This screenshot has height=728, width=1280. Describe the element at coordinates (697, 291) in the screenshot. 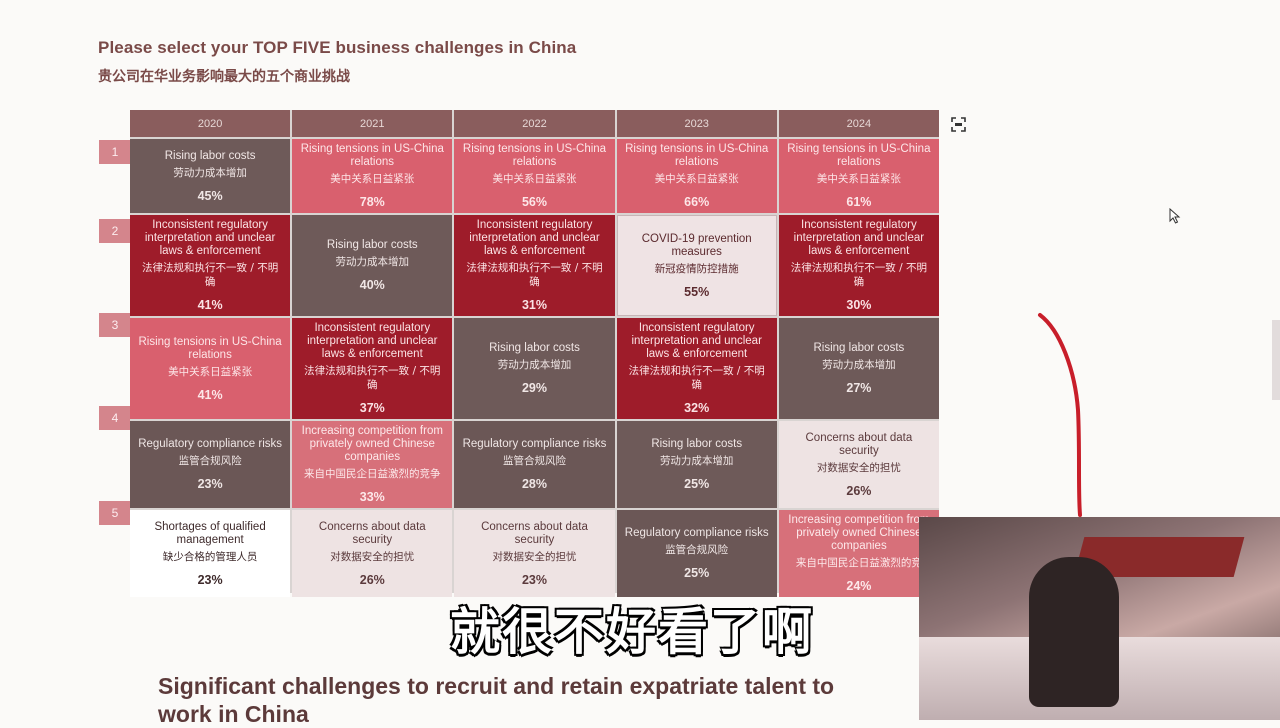

I see `challenge-percent: 55%` at that location.